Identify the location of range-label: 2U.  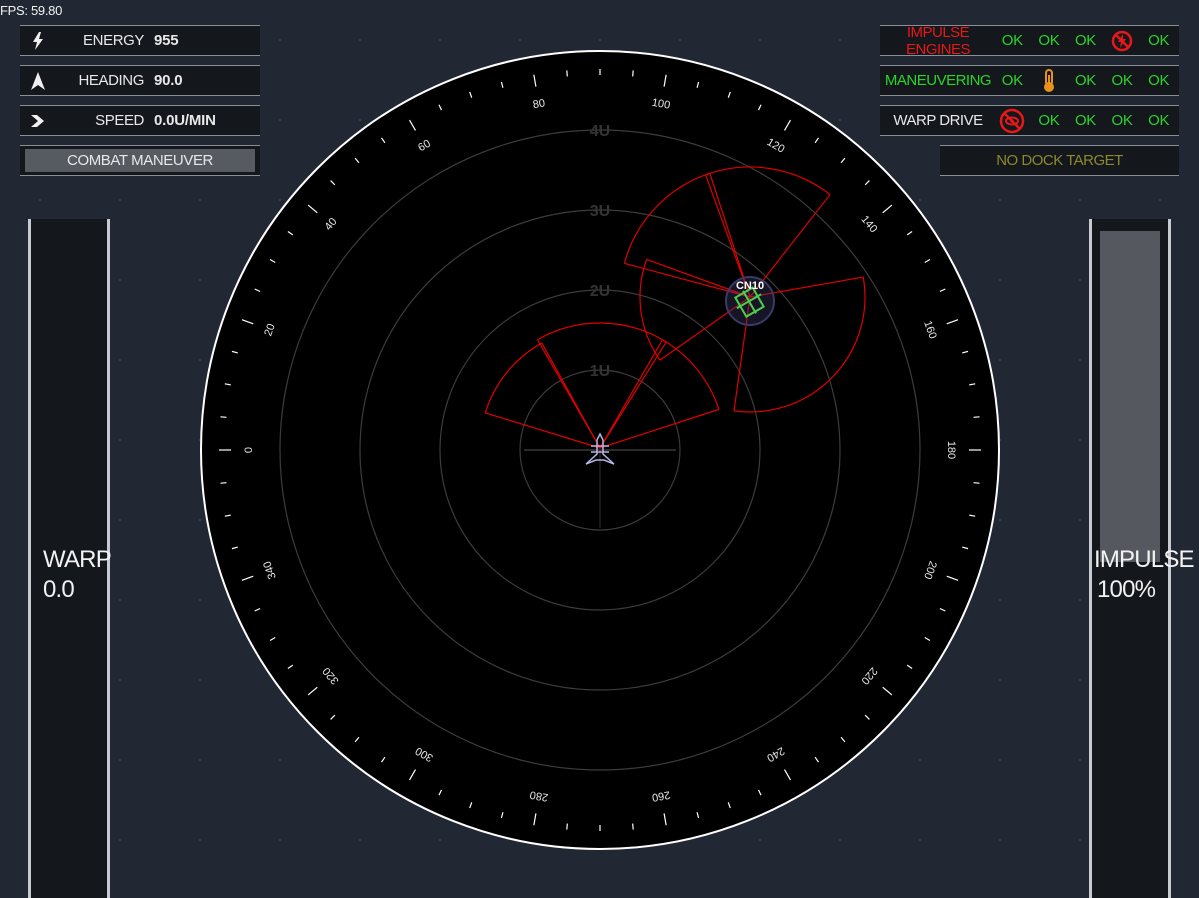
(600, 291).